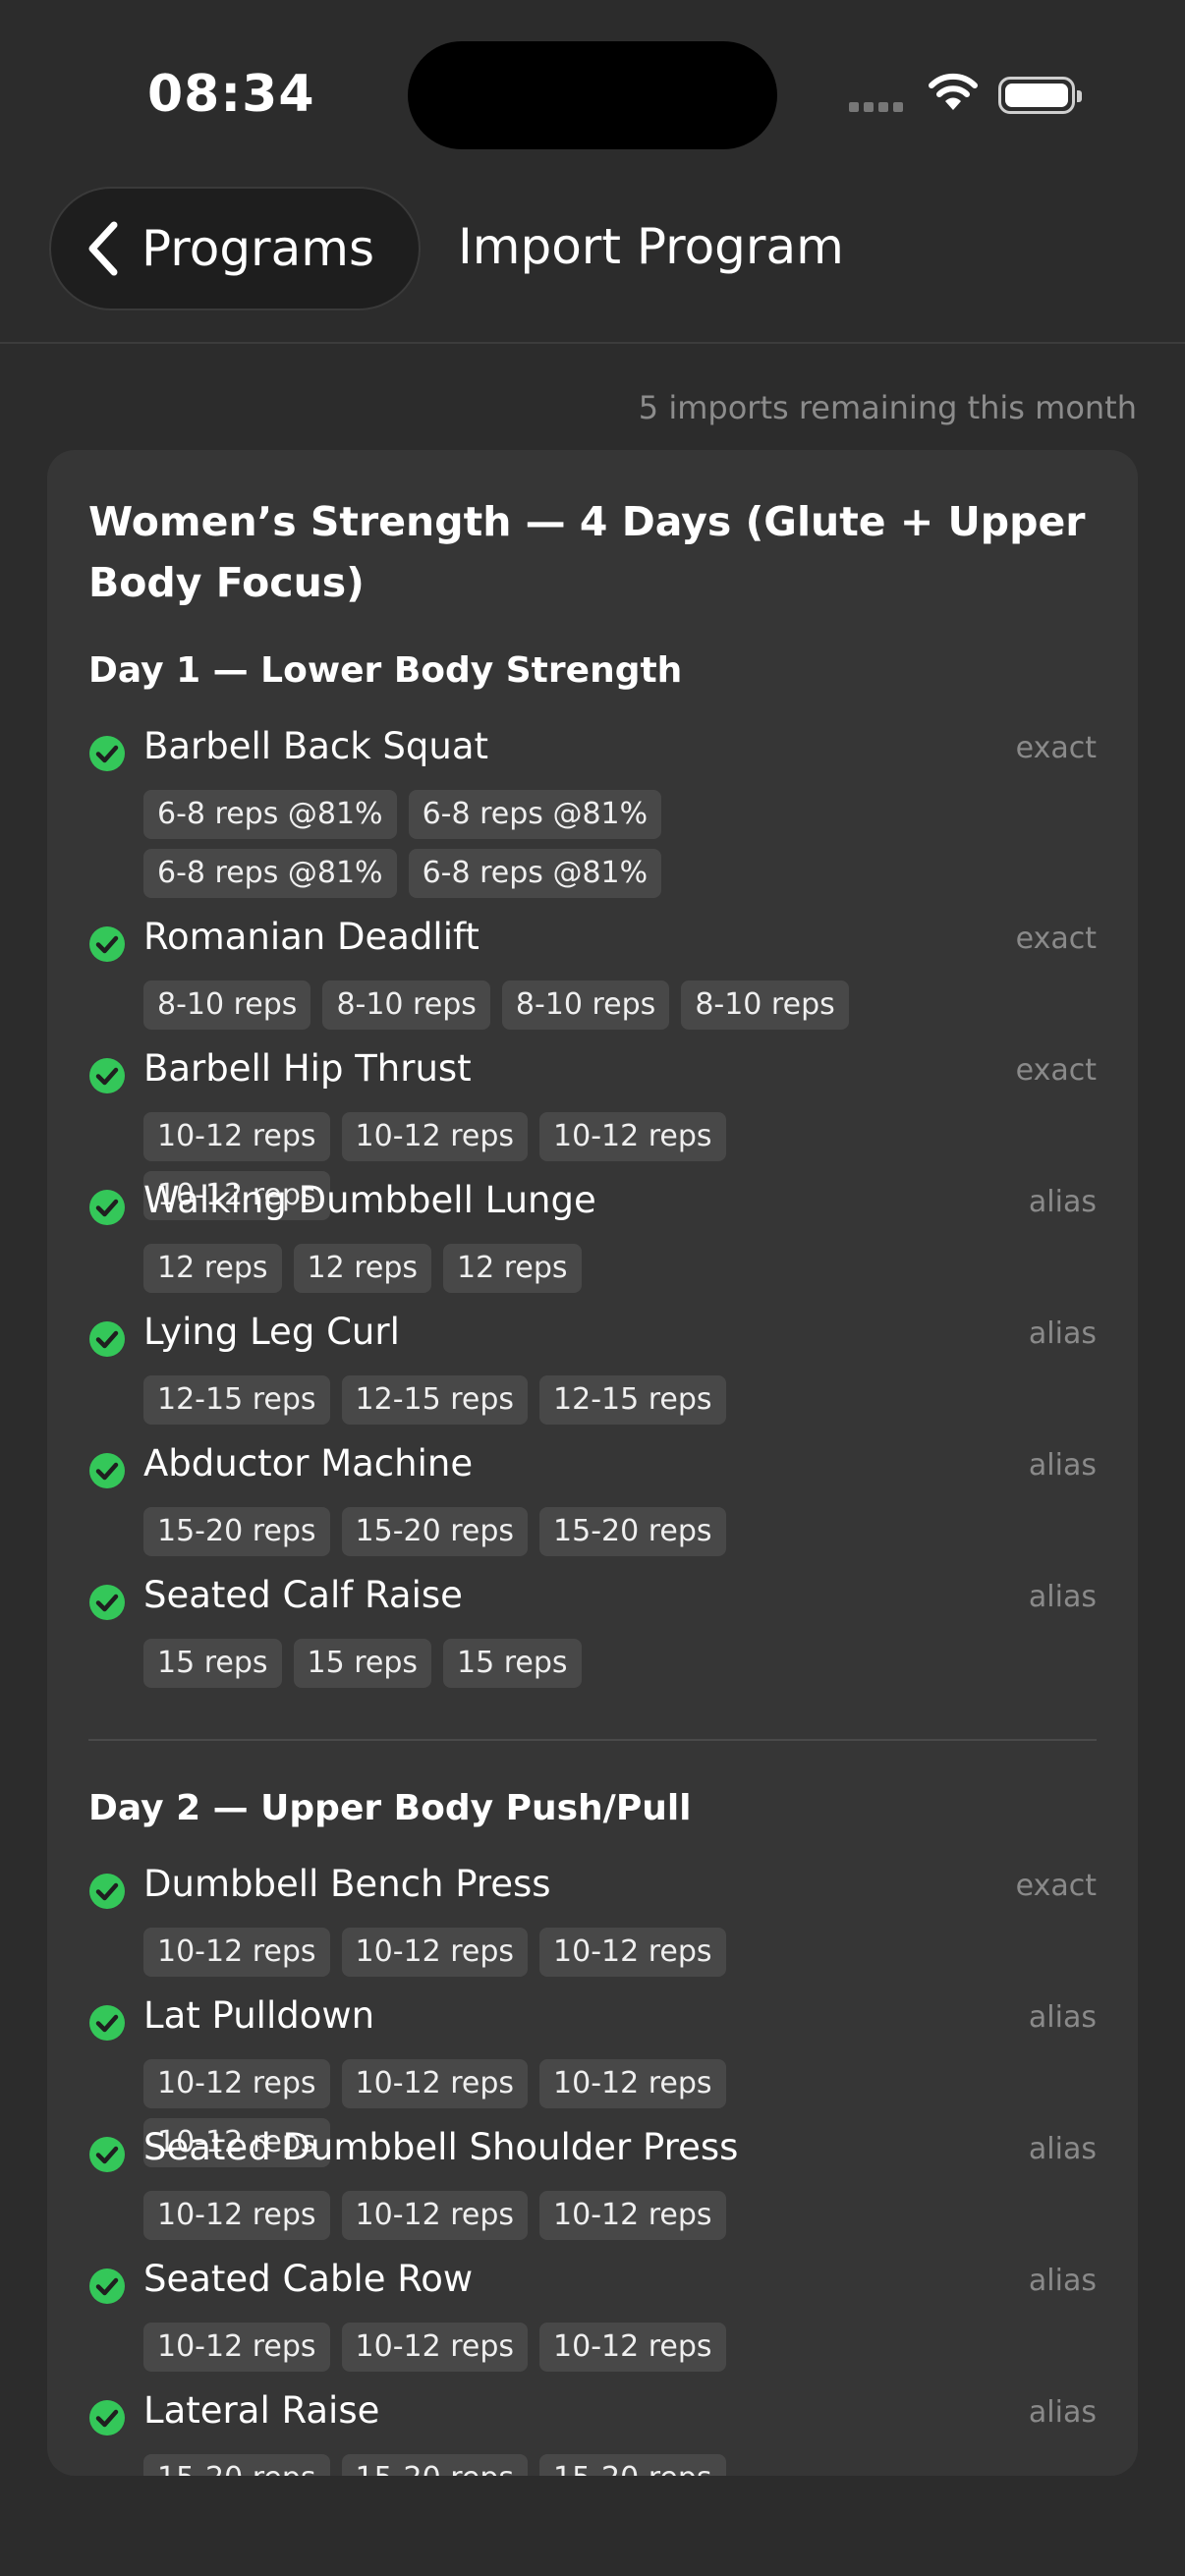 Image resolution: width=1185 pixels, height=2576 pixels. What do you see at coordinates (592, 1740) in the screenshot?
I see `day-divider` at bounding box center [592, 1740].